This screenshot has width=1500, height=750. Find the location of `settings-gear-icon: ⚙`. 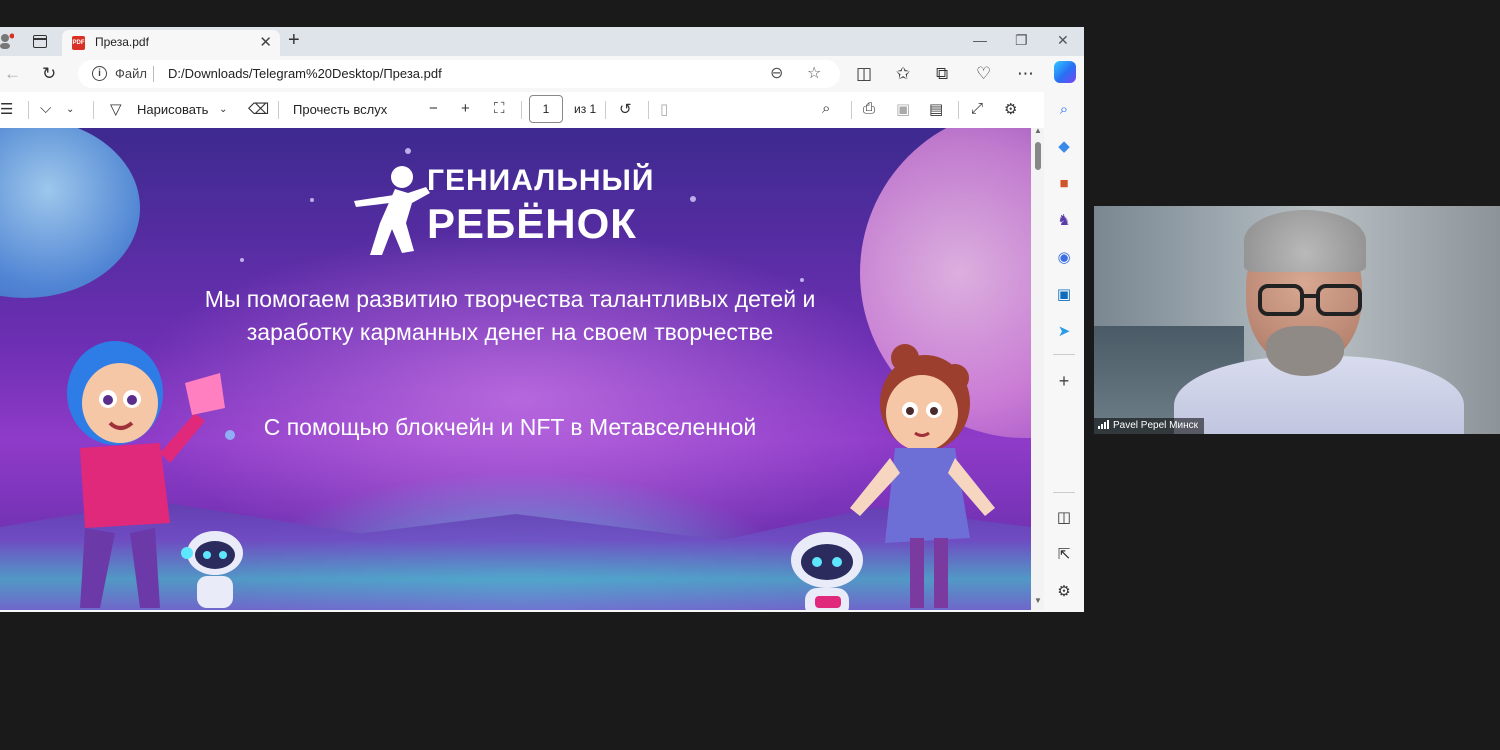

settings-gear-icon: ⚙ is located at coordinates (1010, 109).